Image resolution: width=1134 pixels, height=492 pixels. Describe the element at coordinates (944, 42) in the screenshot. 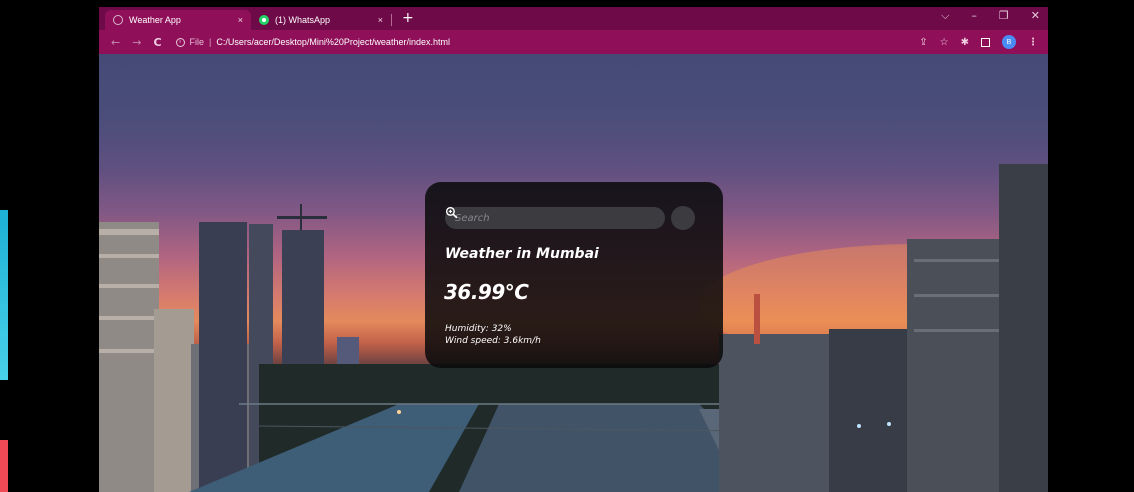

I see `bookmark-star-icon: ☆` at that location.